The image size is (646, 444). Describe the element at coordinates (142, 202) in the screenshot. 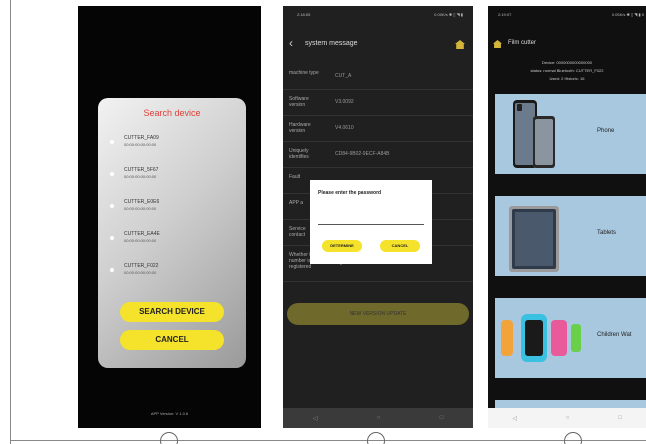

I see `device-name: CUTTER_E0E6` at that location.